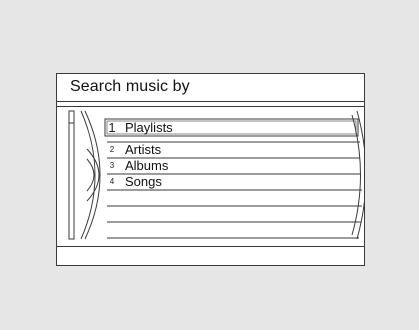 Image resolution: width=419 pixels, height=330 pixels. I want to click on menu-item-songs: 4 Songs, so click(231, 182).